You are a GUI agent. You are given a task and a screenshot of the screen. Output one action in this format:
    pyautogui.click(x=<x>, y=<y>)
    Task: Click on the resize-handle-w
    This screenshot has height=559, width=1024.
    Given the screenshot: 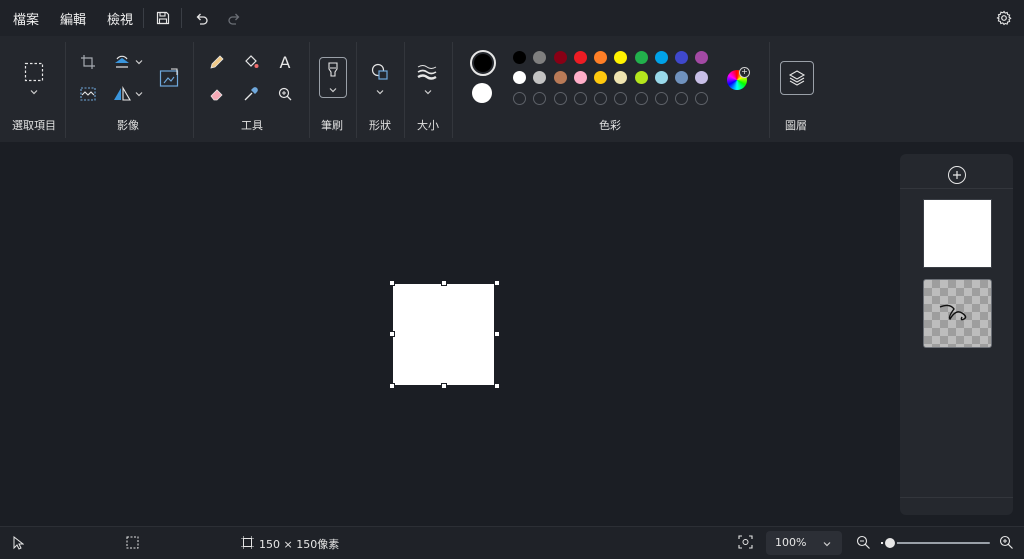 What is the action you would take?
    pyautogui.click(x=392, y=334)
    